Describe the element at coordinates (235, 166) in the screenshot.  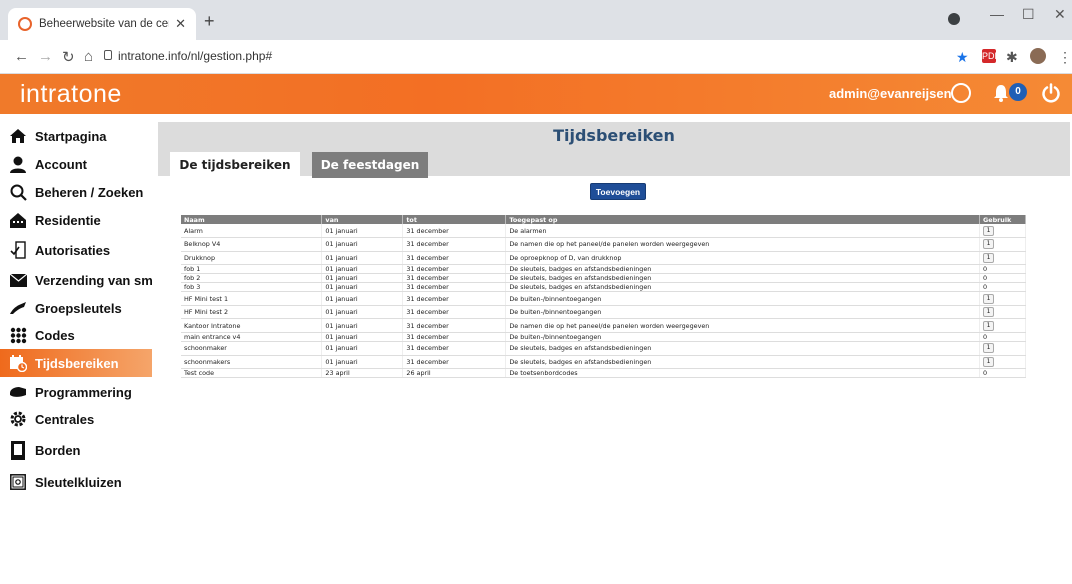
I see `tab-tijdsbereiken: De tijdsbereiken` at that location.